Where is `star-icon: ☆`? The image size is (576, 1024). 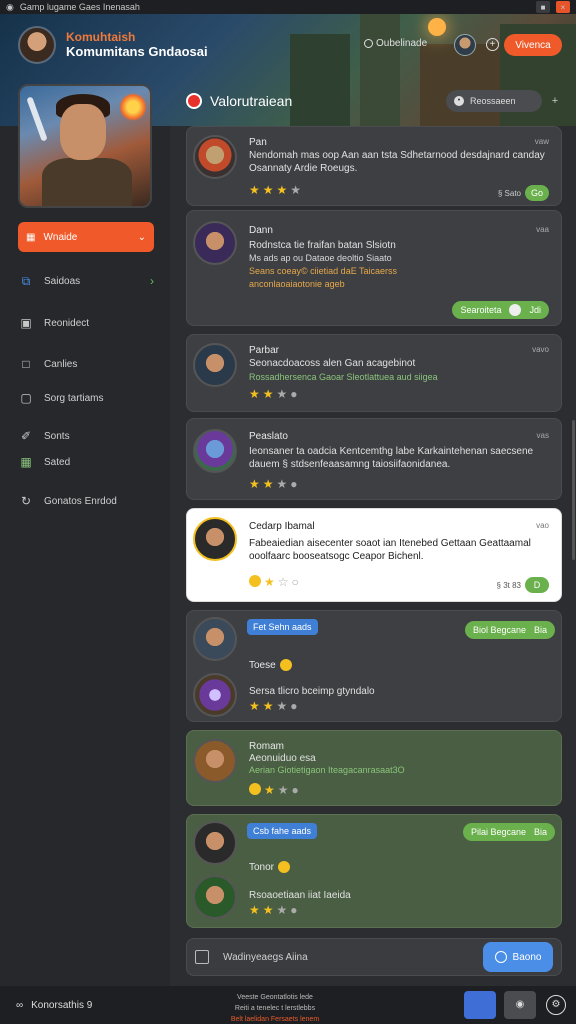 star-icon: ☆ is located at coordinates (283, 582).